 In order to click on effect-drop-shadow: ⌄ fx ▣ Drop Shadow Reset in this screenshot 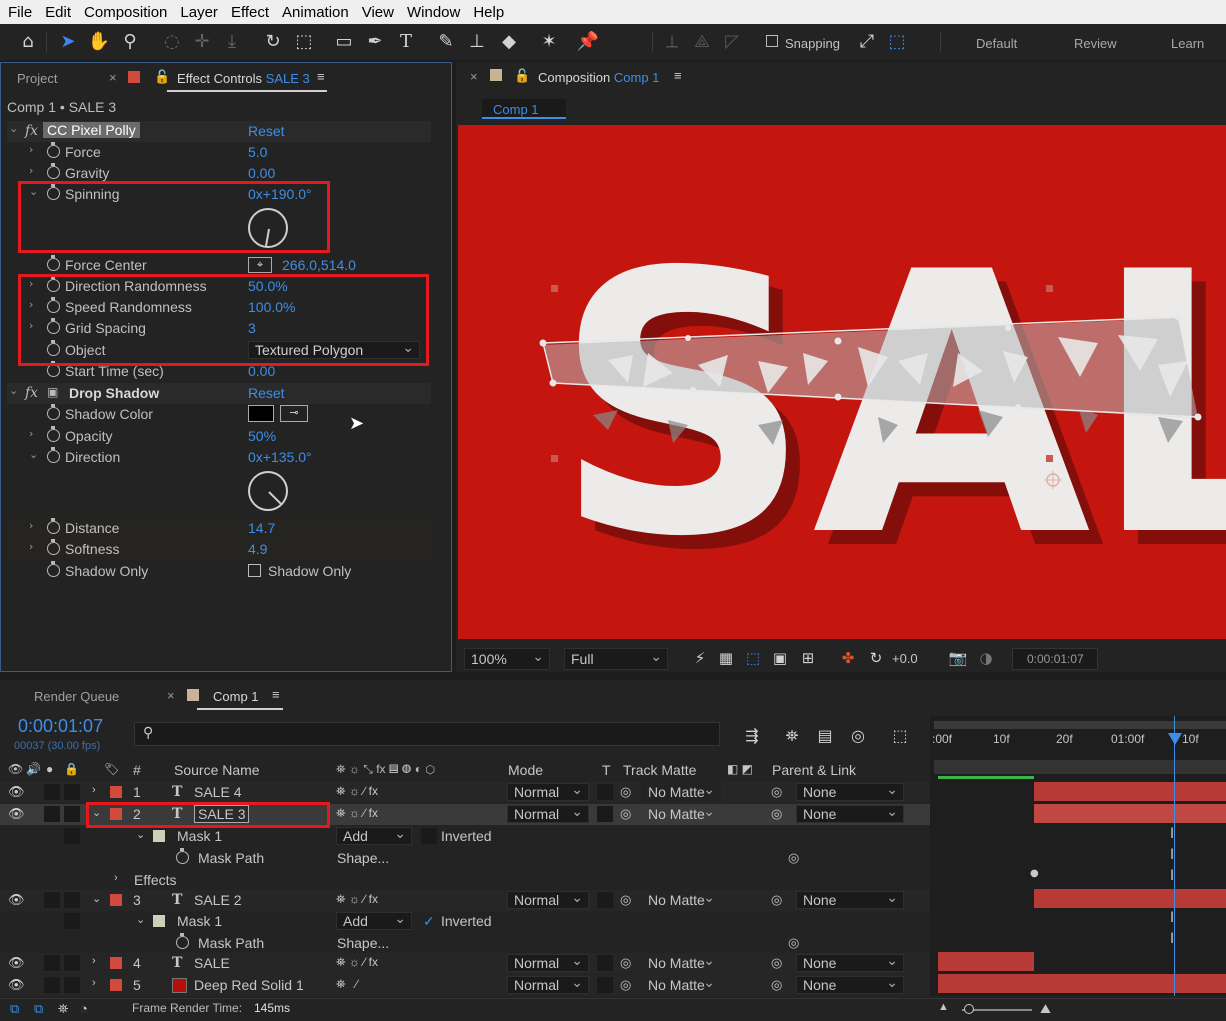, I will do `click(219, 393)`.